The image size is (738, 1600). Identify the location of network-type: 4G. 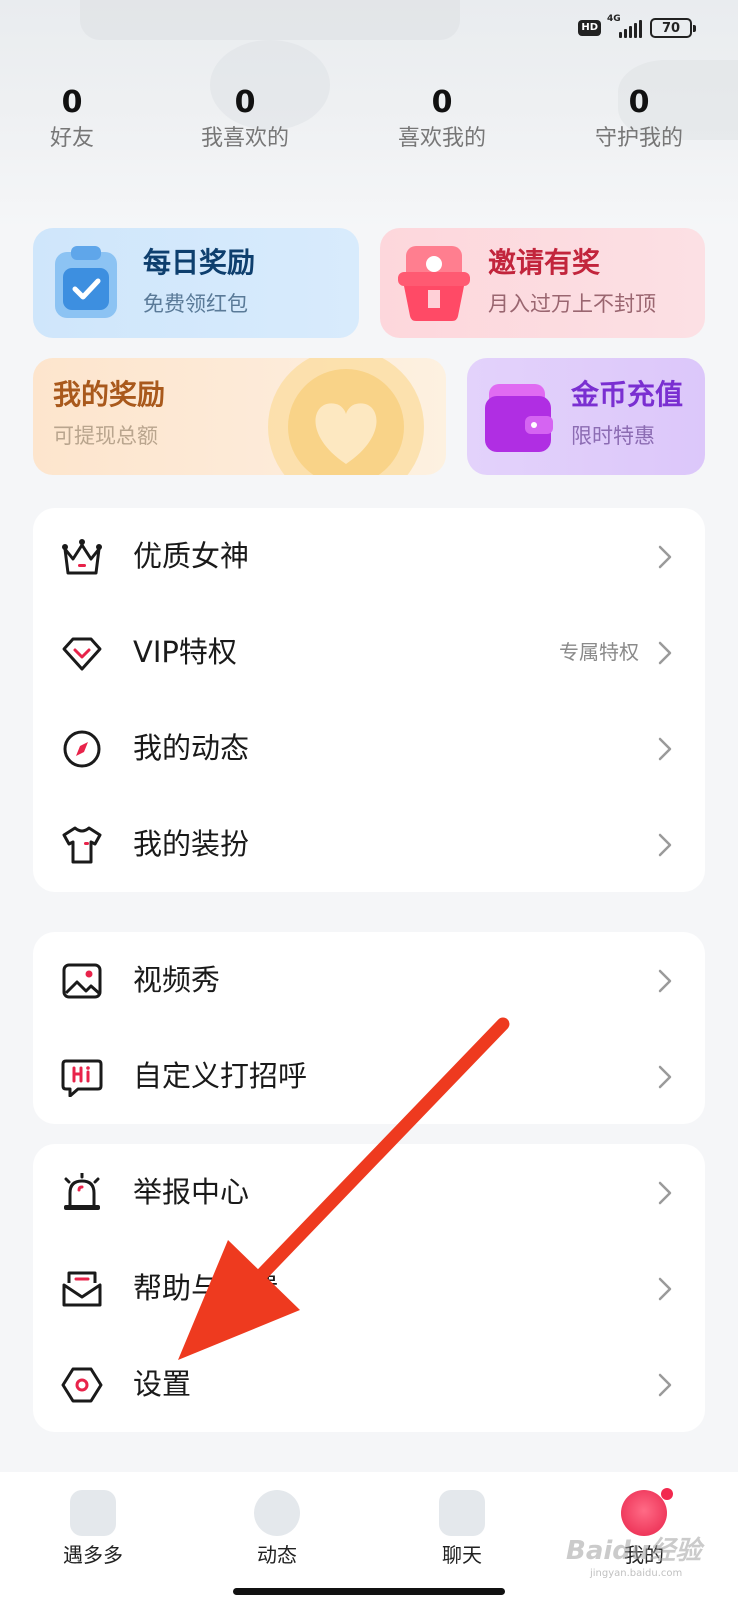
(614, 19).